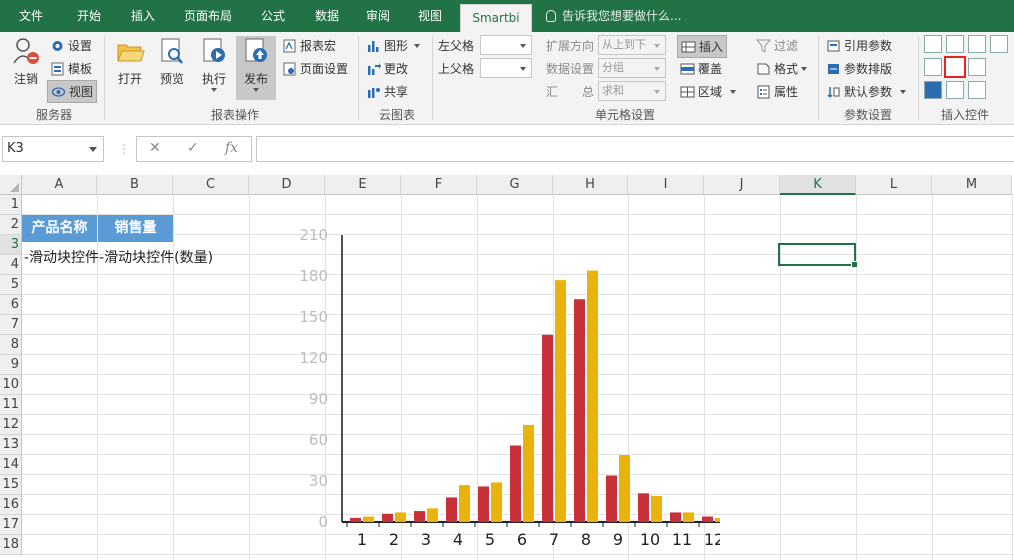 The image size is (1014, 560). What do you see at coordinates (11, 465) in the screenshot?
I see `row-header-14: 14` at bounding box center [11, 465].